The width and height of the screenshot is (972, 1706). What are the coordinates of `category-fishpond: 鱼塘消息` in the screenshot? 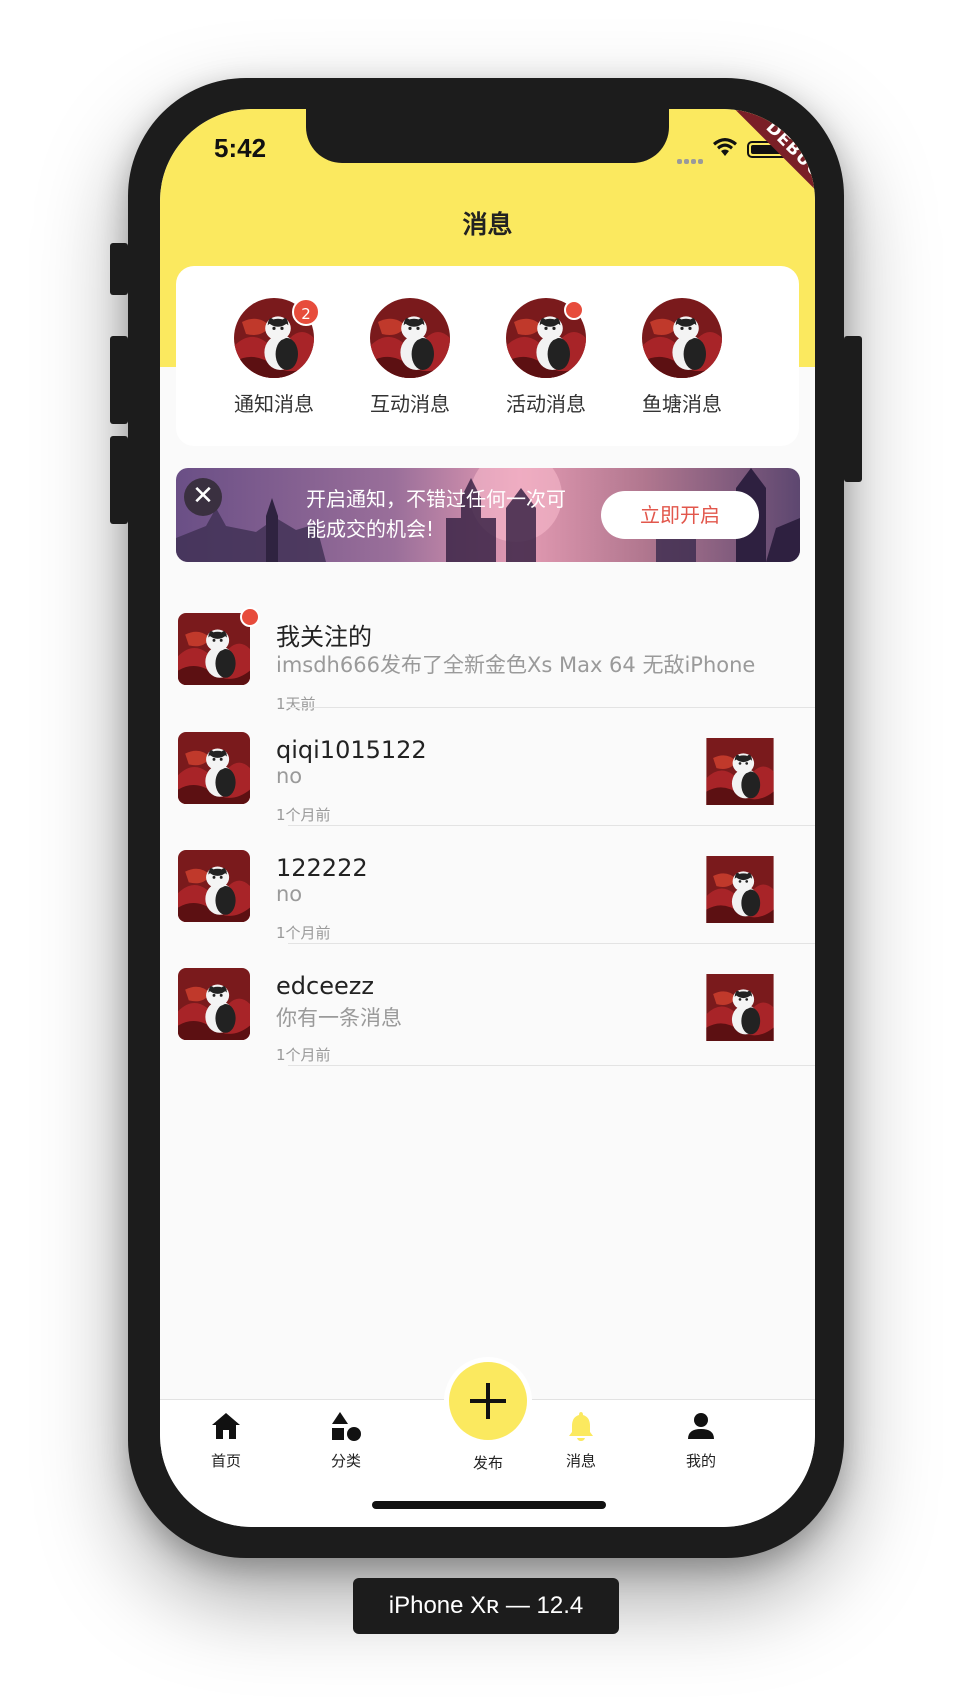 It's located at (682, 357).